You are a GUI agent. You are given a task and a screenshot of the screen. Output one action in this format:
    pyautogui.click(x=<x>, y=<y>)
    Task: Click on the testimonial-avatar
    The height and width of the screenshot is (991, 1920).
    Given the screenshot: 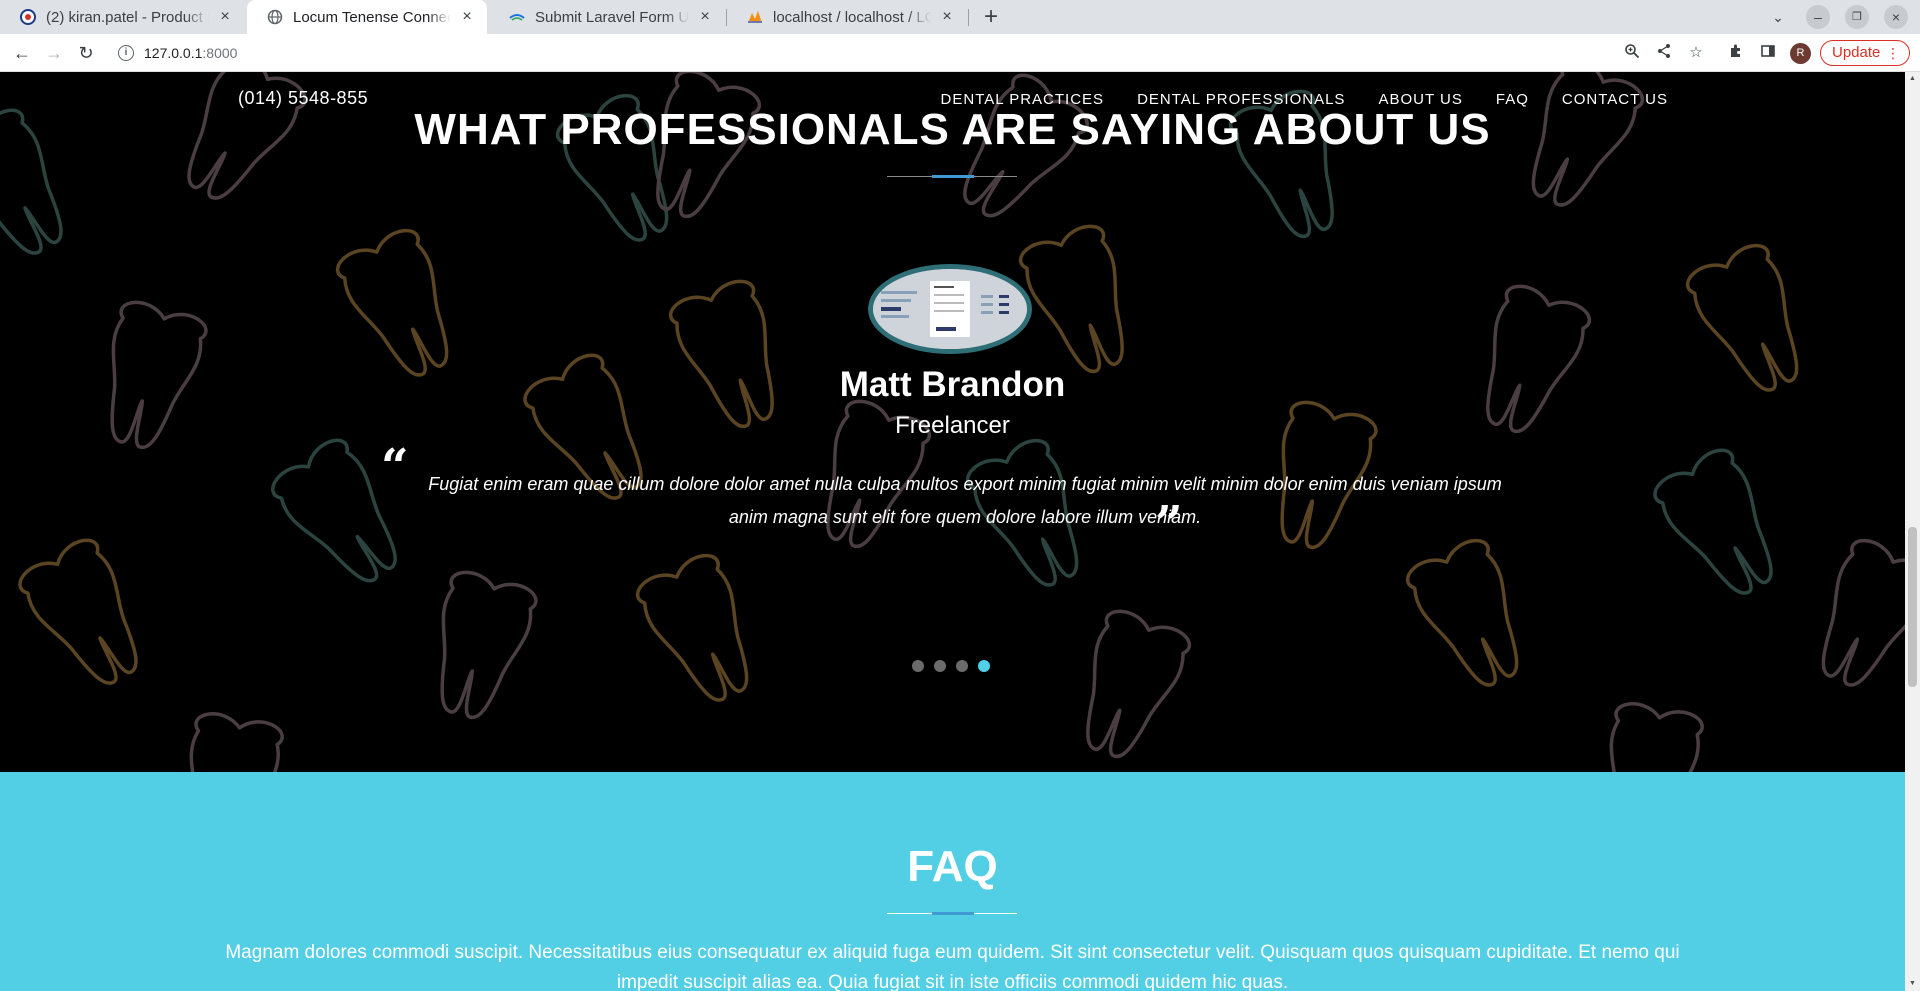 What is the action you would take?
    pyautogui.click(x=950, y=309)
    